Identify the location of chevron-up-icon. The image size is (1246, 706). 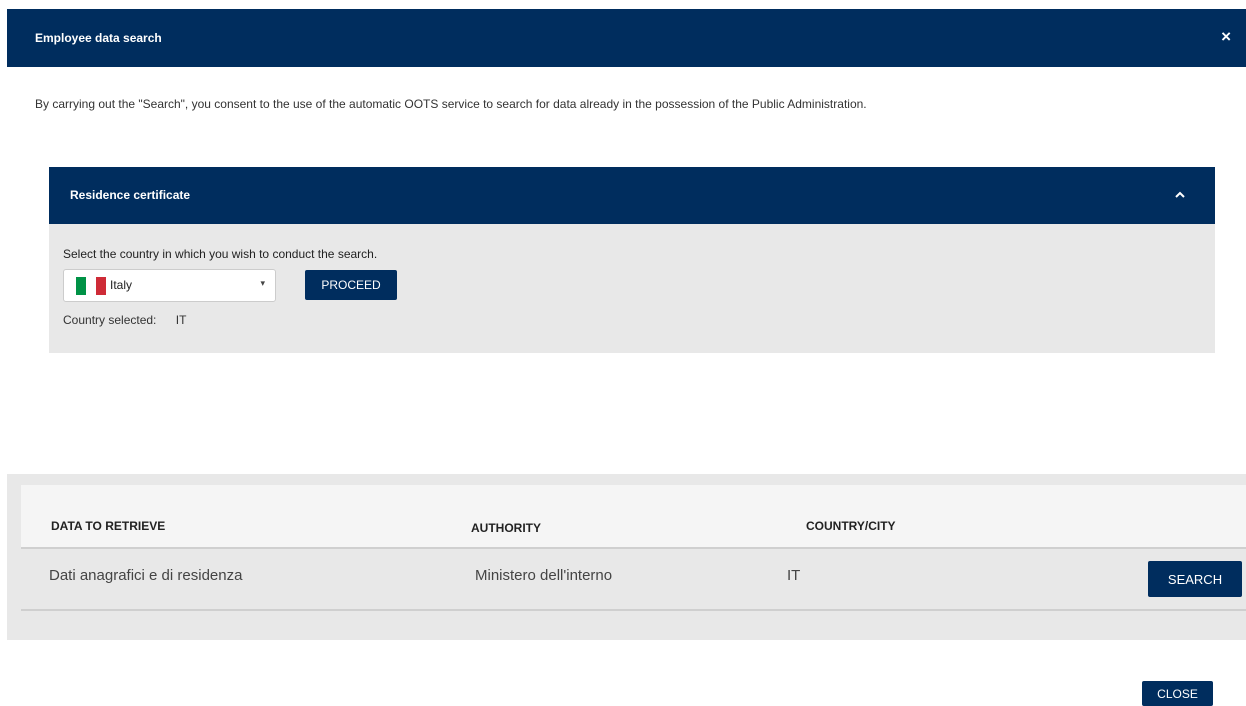
(1180, 195).